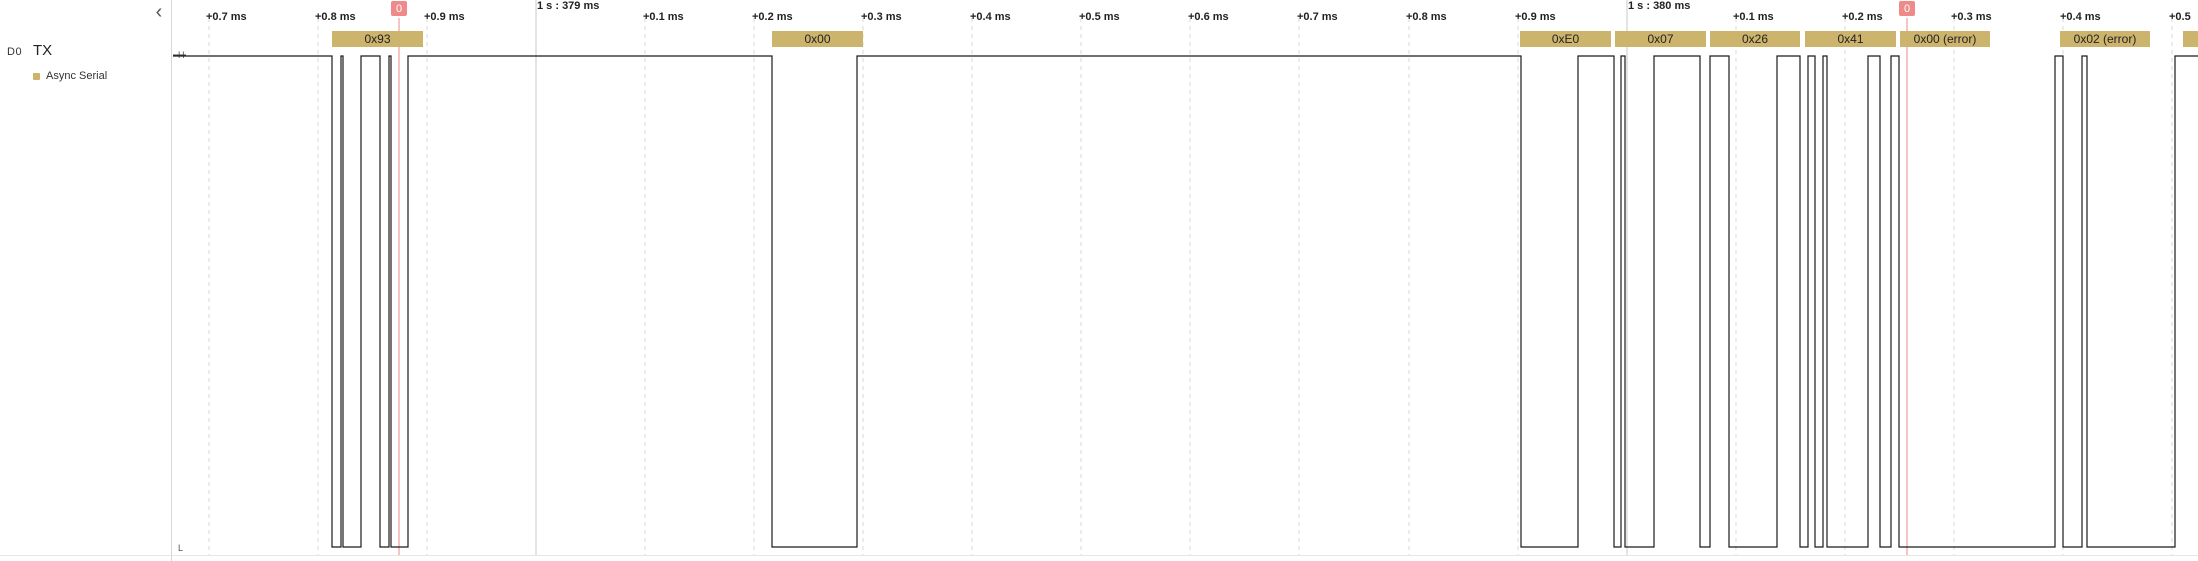 This screenshot has height=561, width=2198. Describe the element at coordinates (36, 76) in the screenshot. I see `analyzer-color-swatch` at that location.